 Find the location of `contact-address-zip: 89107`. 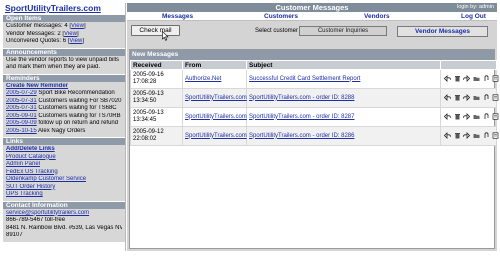

contact-address-zip: 89107 is located at coordinates (14, 235).